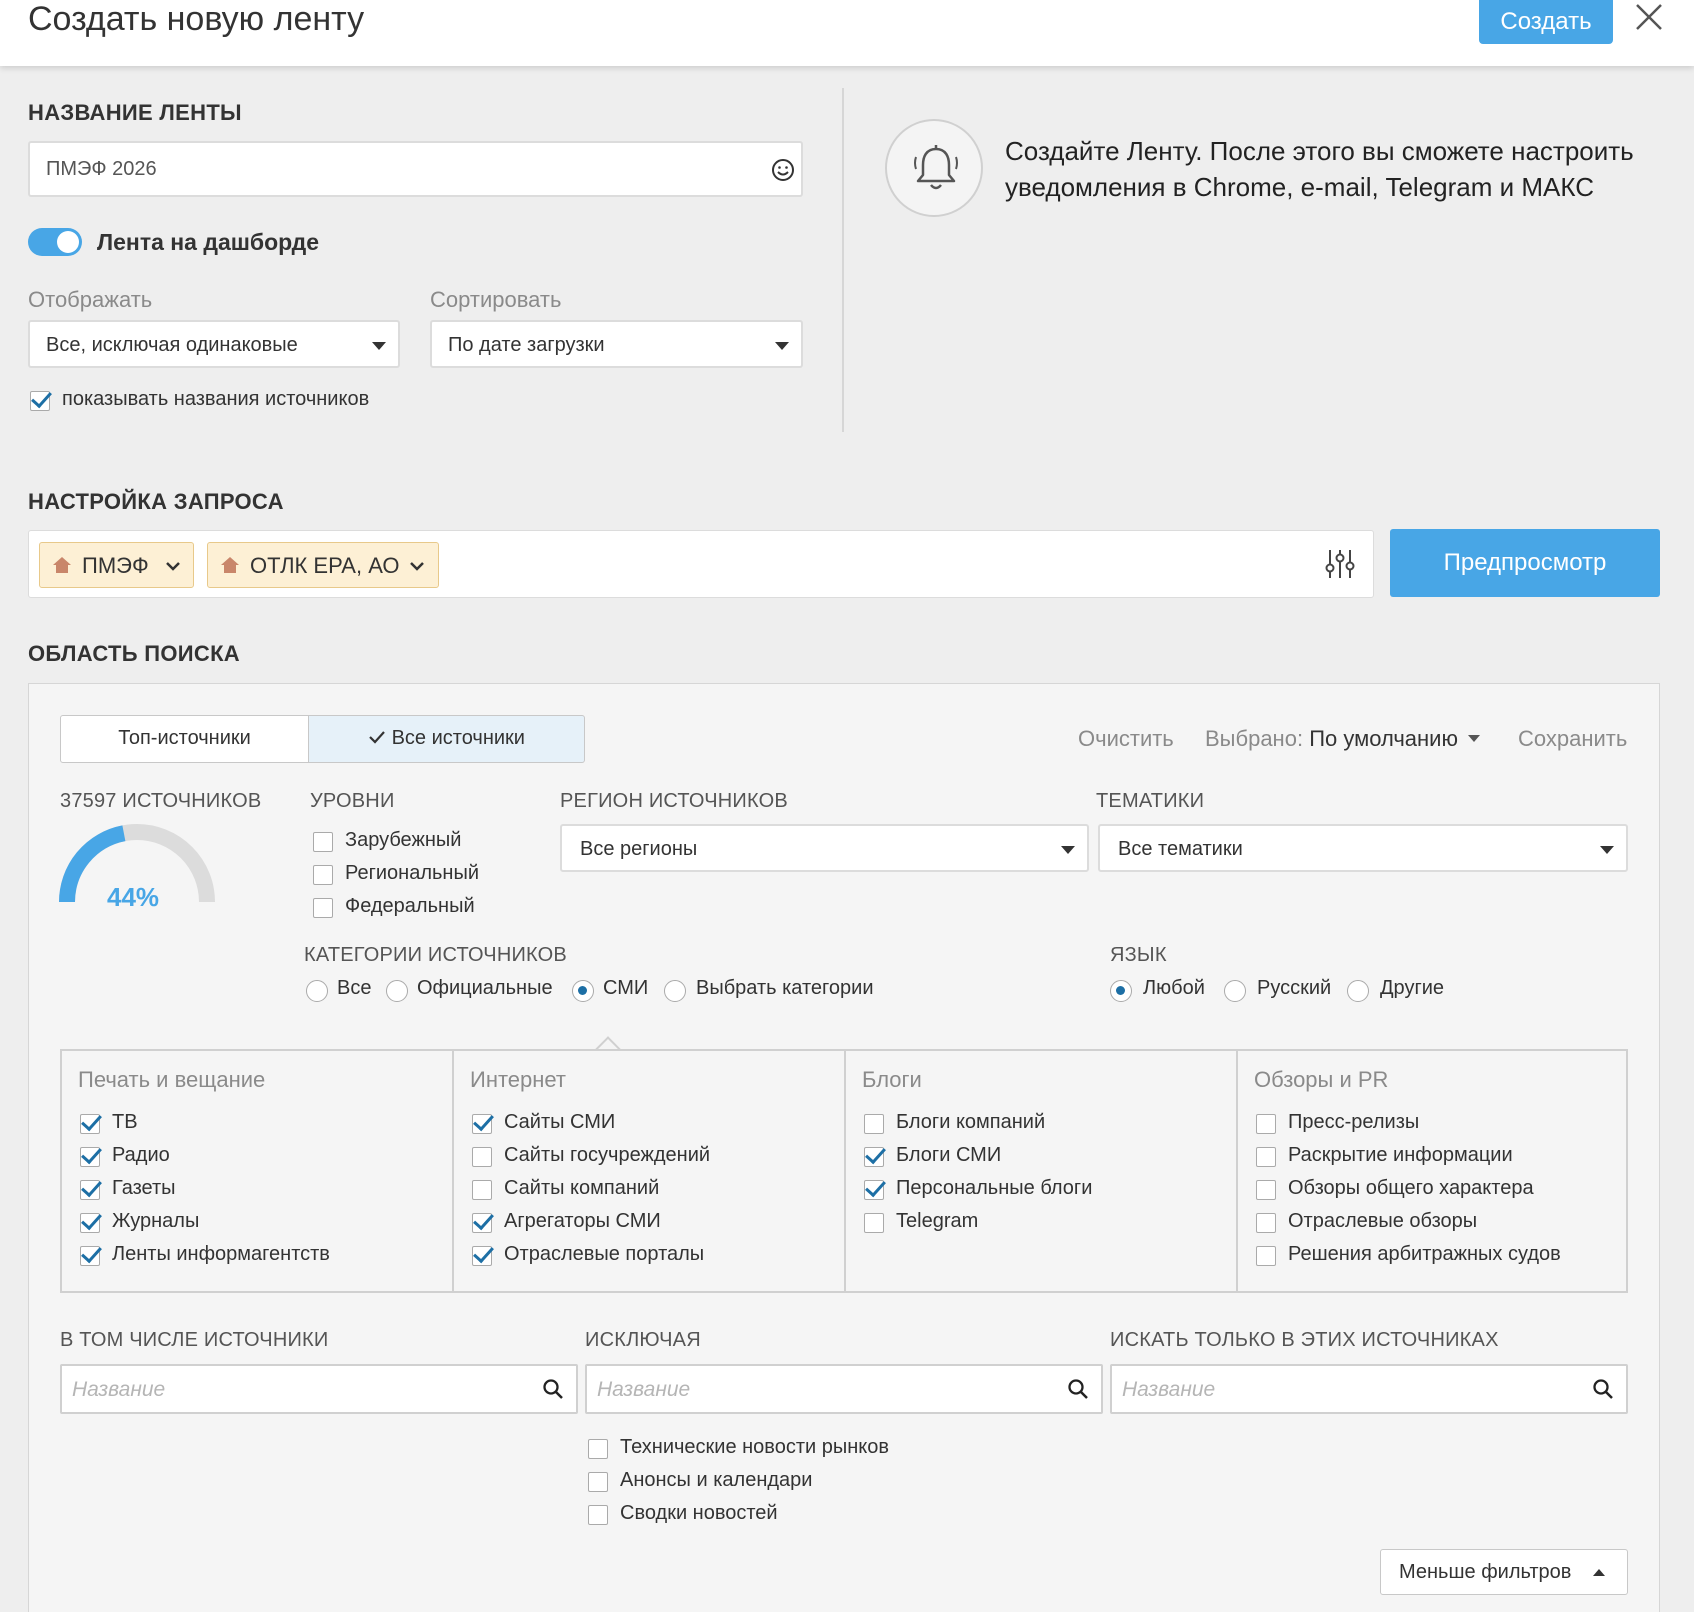 Image resolution: width=1694 pixels, height=1612 pixels. Describe the element at coordinates (55, 242) in the screenshot. I see `dashboard-toggle` at that location.